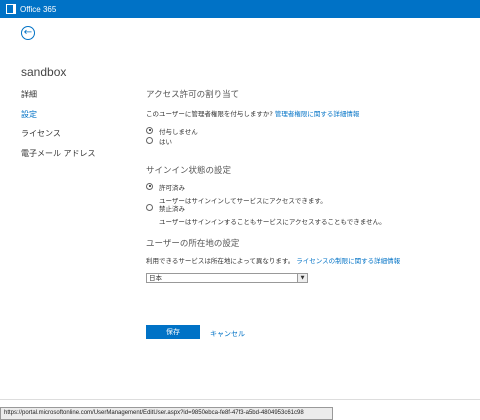 This screenshot has height=420, width=480. Describe the element at coordinates (58, 138) in the screenshot. I see `nav-item-licenses: ライセンス` at that location.